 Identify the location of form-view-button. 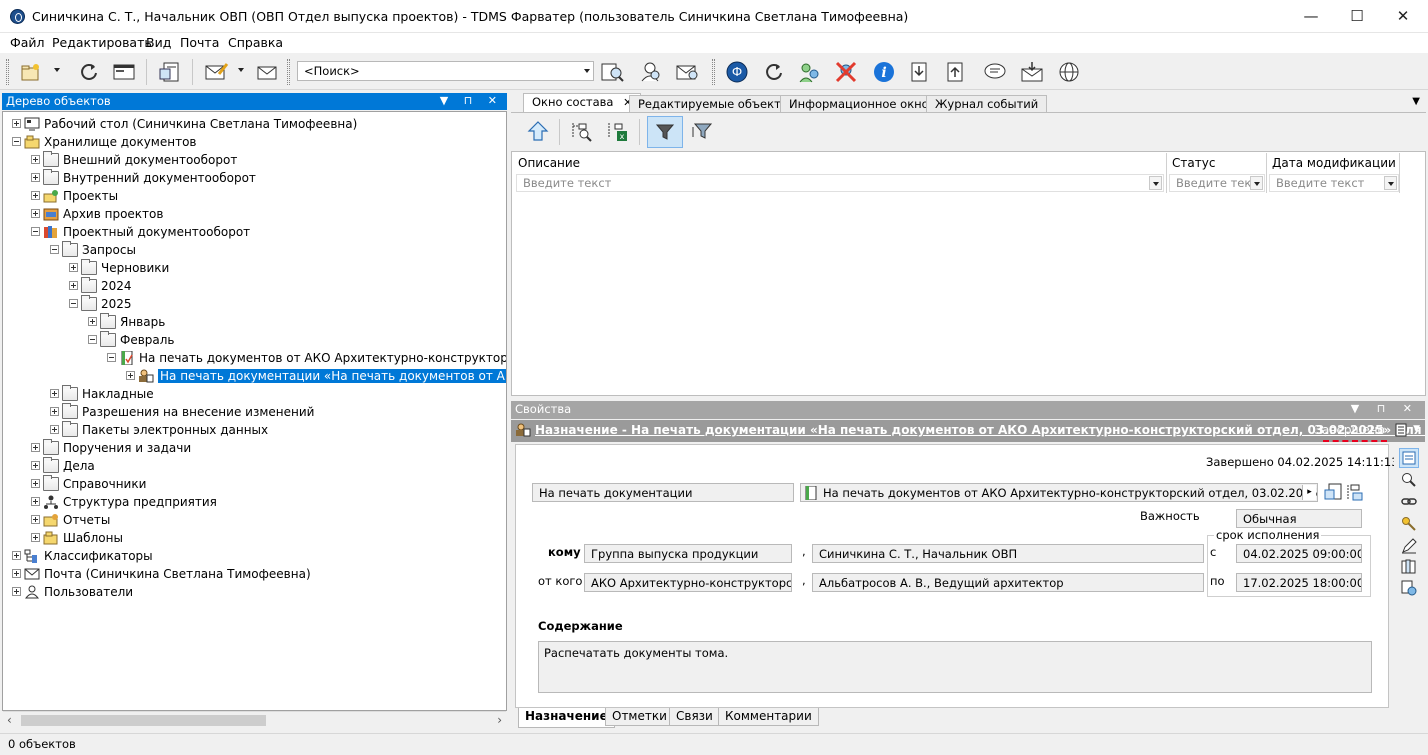
(1409, 458).